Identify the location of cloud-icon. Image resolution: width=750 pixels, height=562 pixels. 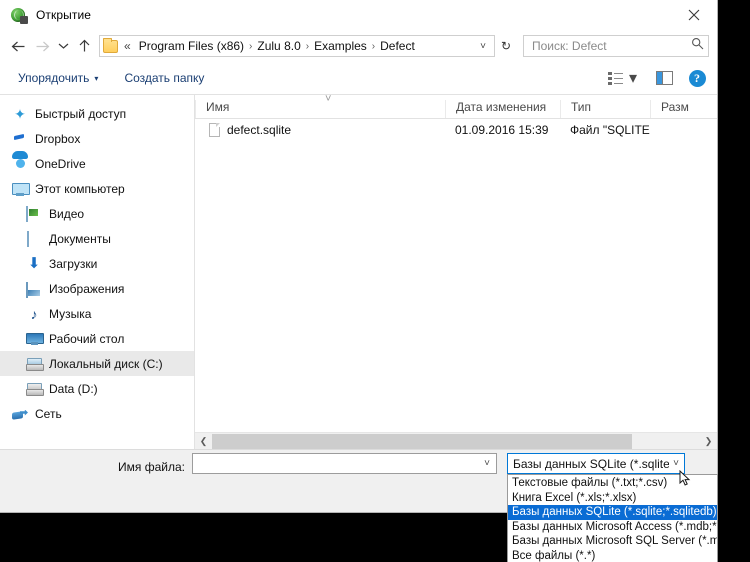
(20, 164).